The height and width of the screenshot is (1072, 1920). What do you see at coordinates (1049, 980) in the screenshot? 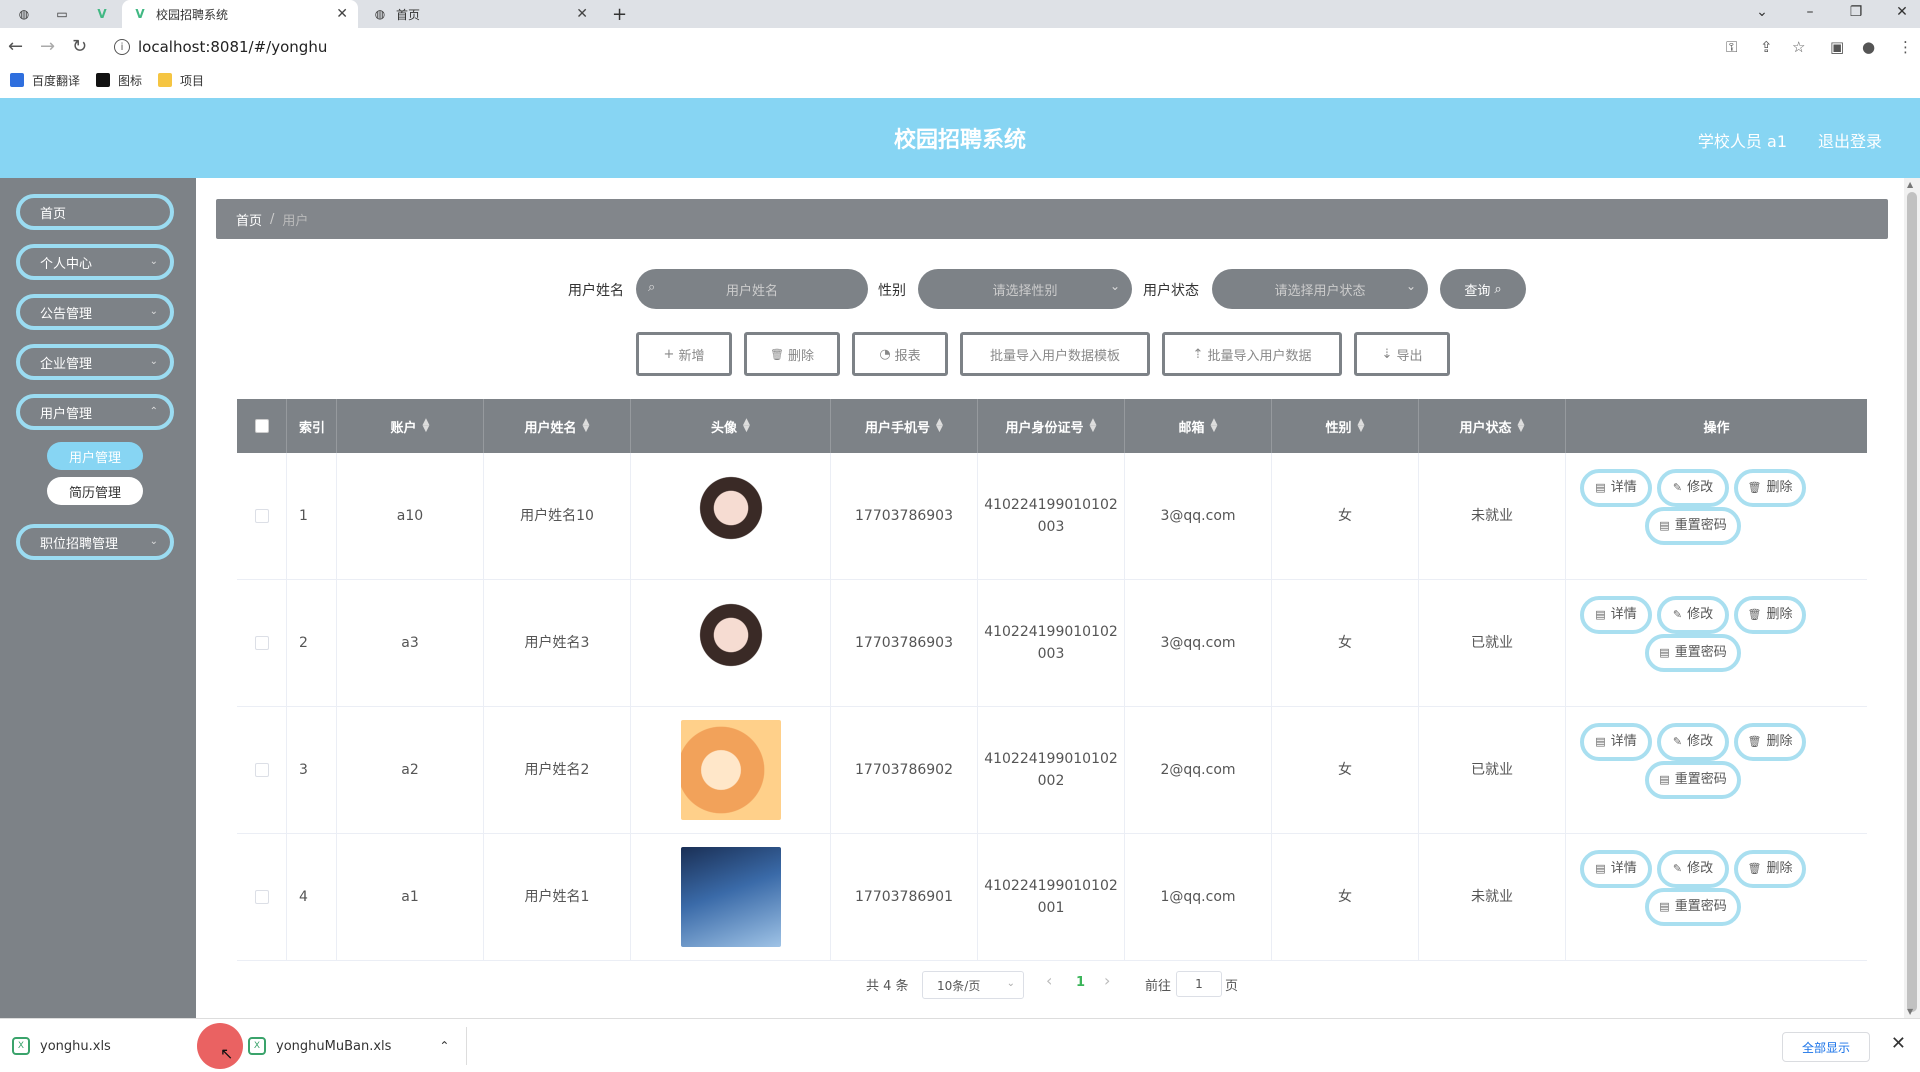
I see `prev-page-button: ‹` at bounding box center [1049, 980].